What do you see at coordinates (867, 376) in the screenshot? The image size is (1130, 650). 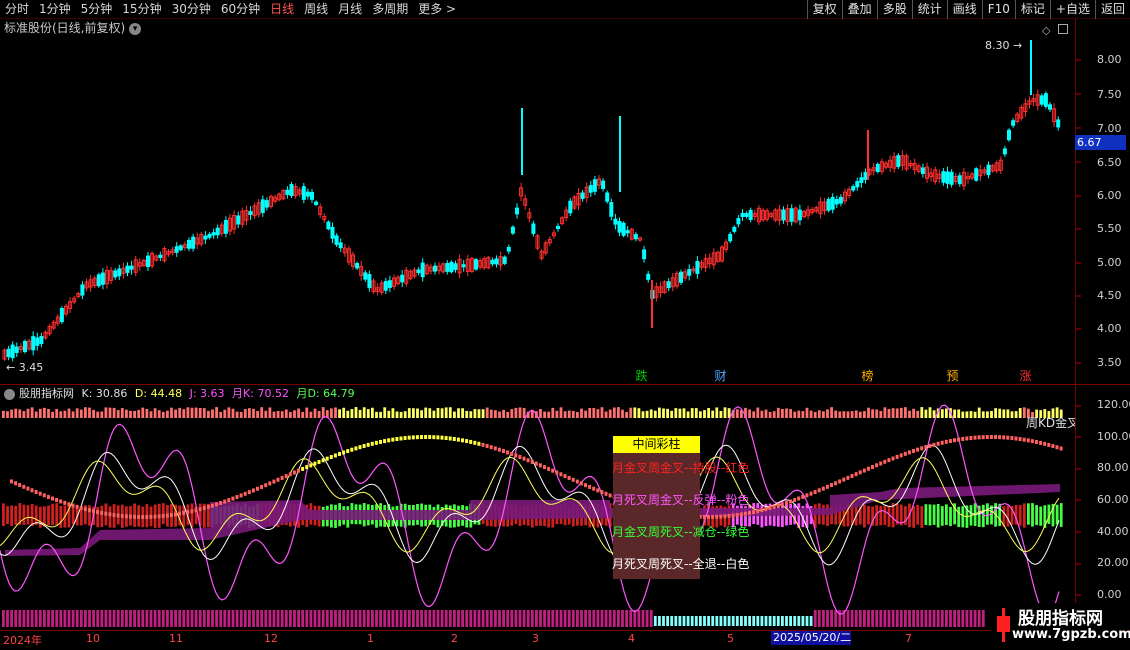 I see `event-marker-rank: 榜` at bounding box center [867, 376].